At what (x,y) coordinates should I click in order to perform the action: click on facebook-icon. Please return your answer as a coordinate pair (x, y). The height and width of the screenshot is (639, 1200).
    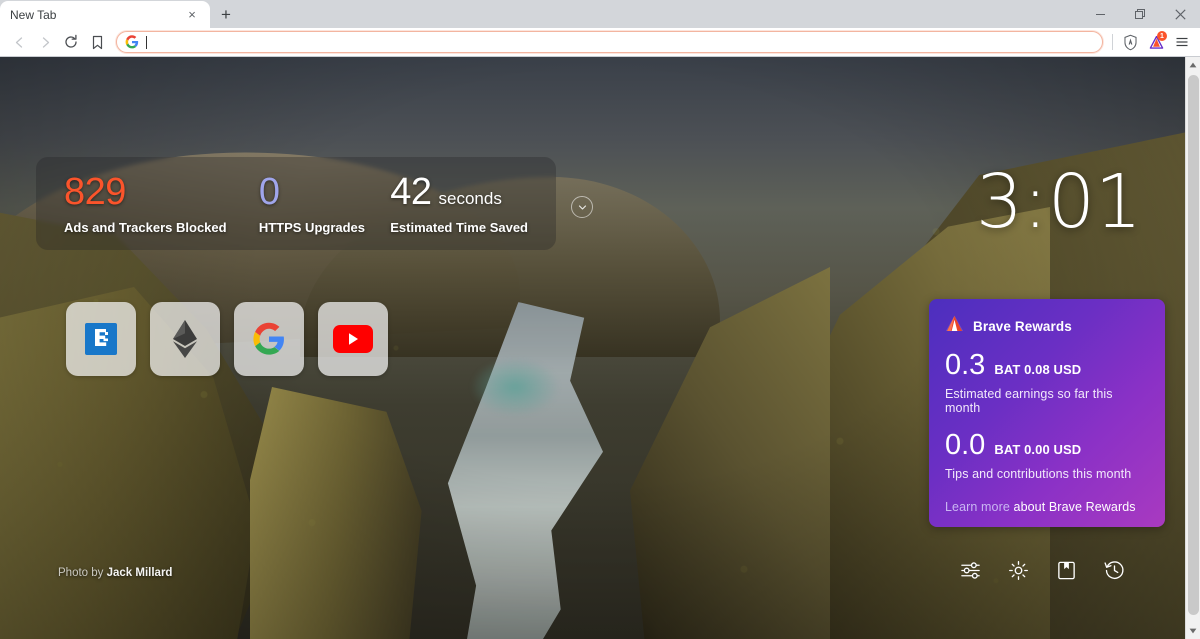
    Looking at the image, I should click on (101, 339).